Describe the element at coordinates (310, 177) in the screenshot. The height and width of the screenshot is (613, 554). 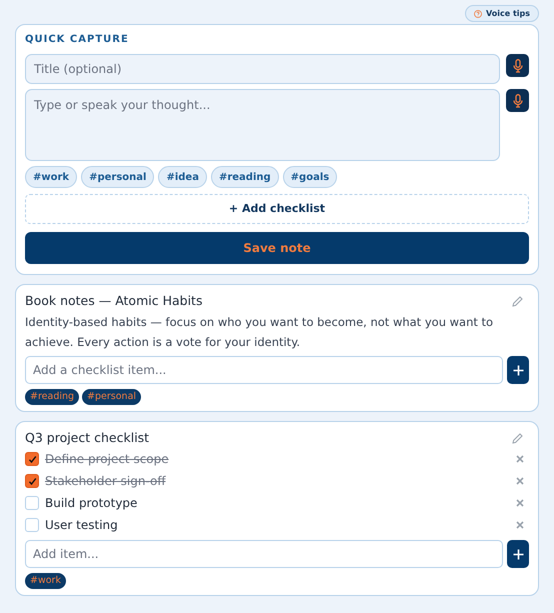
I see `tag-chip: #goals` at that location.